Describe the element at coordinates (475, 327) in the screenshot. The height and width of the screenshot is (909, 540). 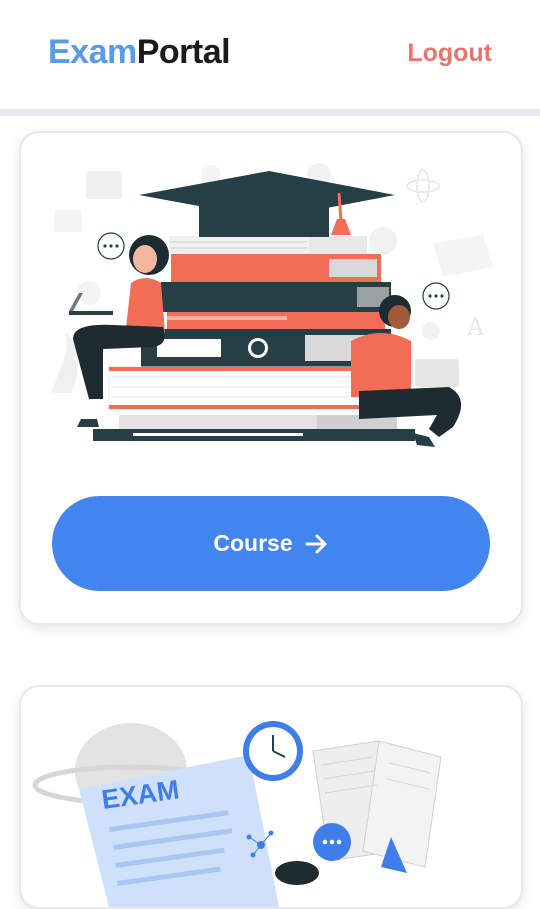
I see `svg-text: A` at that location.